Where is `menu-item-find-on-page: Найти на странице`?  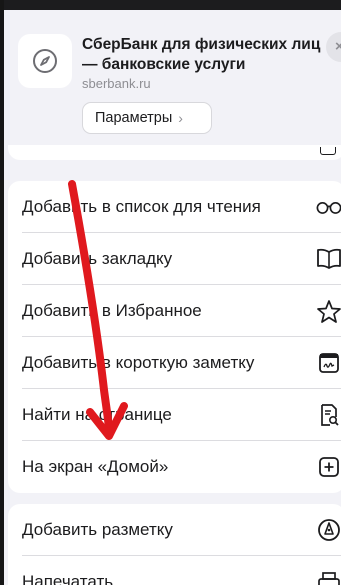
menu-item-find-on-page: Найти на странице is located at coordinates (174, 415).